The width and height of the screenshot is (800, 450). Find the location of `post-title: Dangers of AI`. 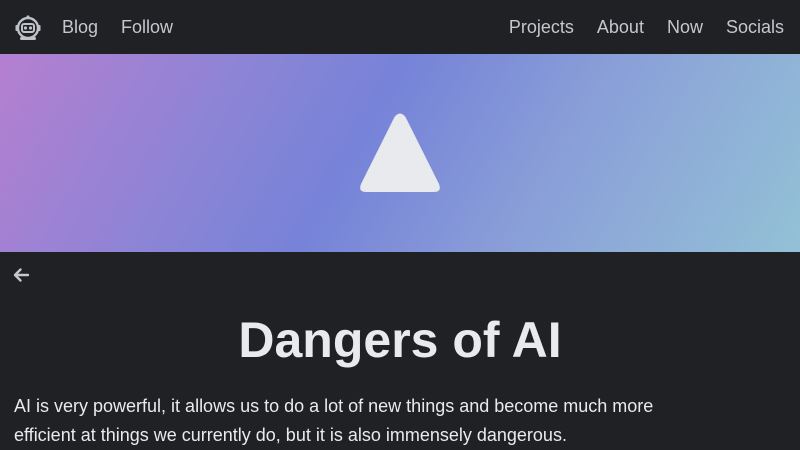

post-title: Dangers of AI is located at coordinates (400, 340).